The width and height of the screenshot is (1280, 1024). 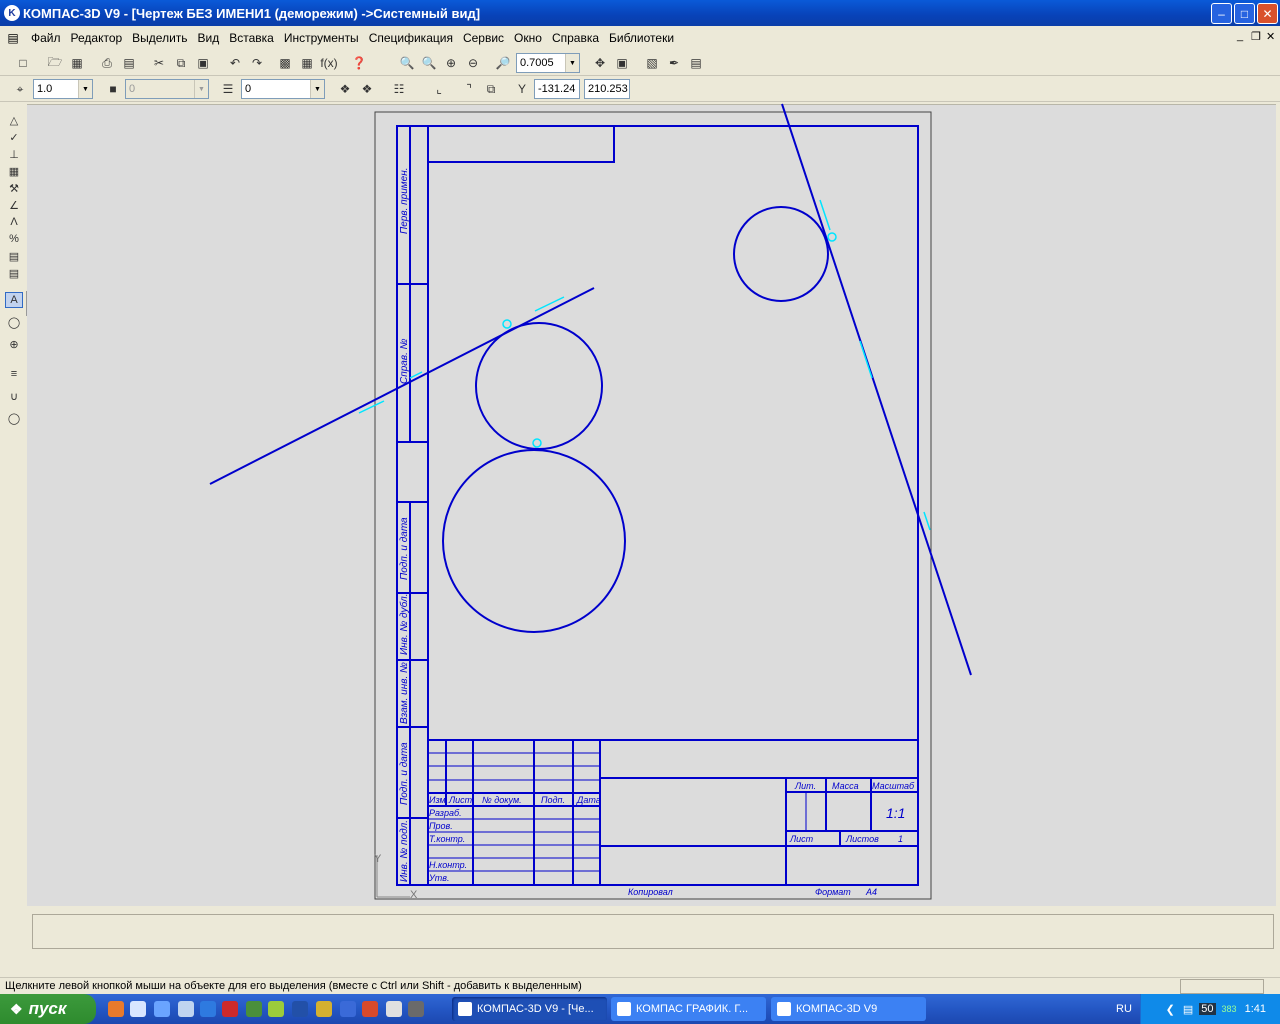 I want to click on format-value: А4, so click(x=871, y=892).